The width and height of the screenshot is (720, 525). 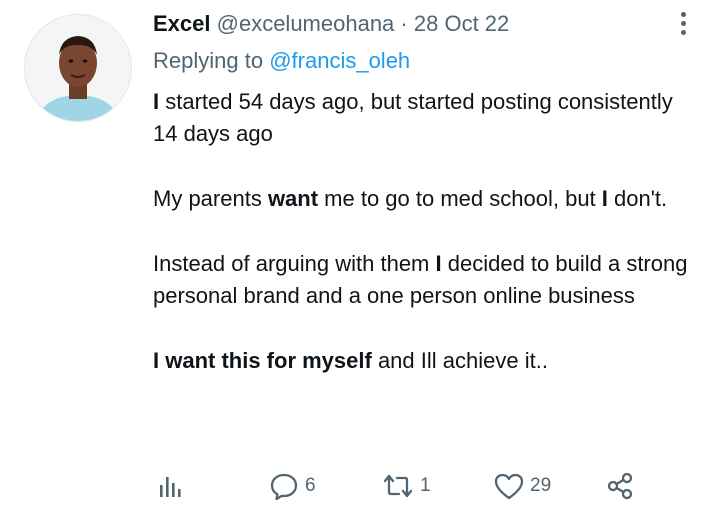 I want to click on like-count: 29, so click(x=541, y=485).